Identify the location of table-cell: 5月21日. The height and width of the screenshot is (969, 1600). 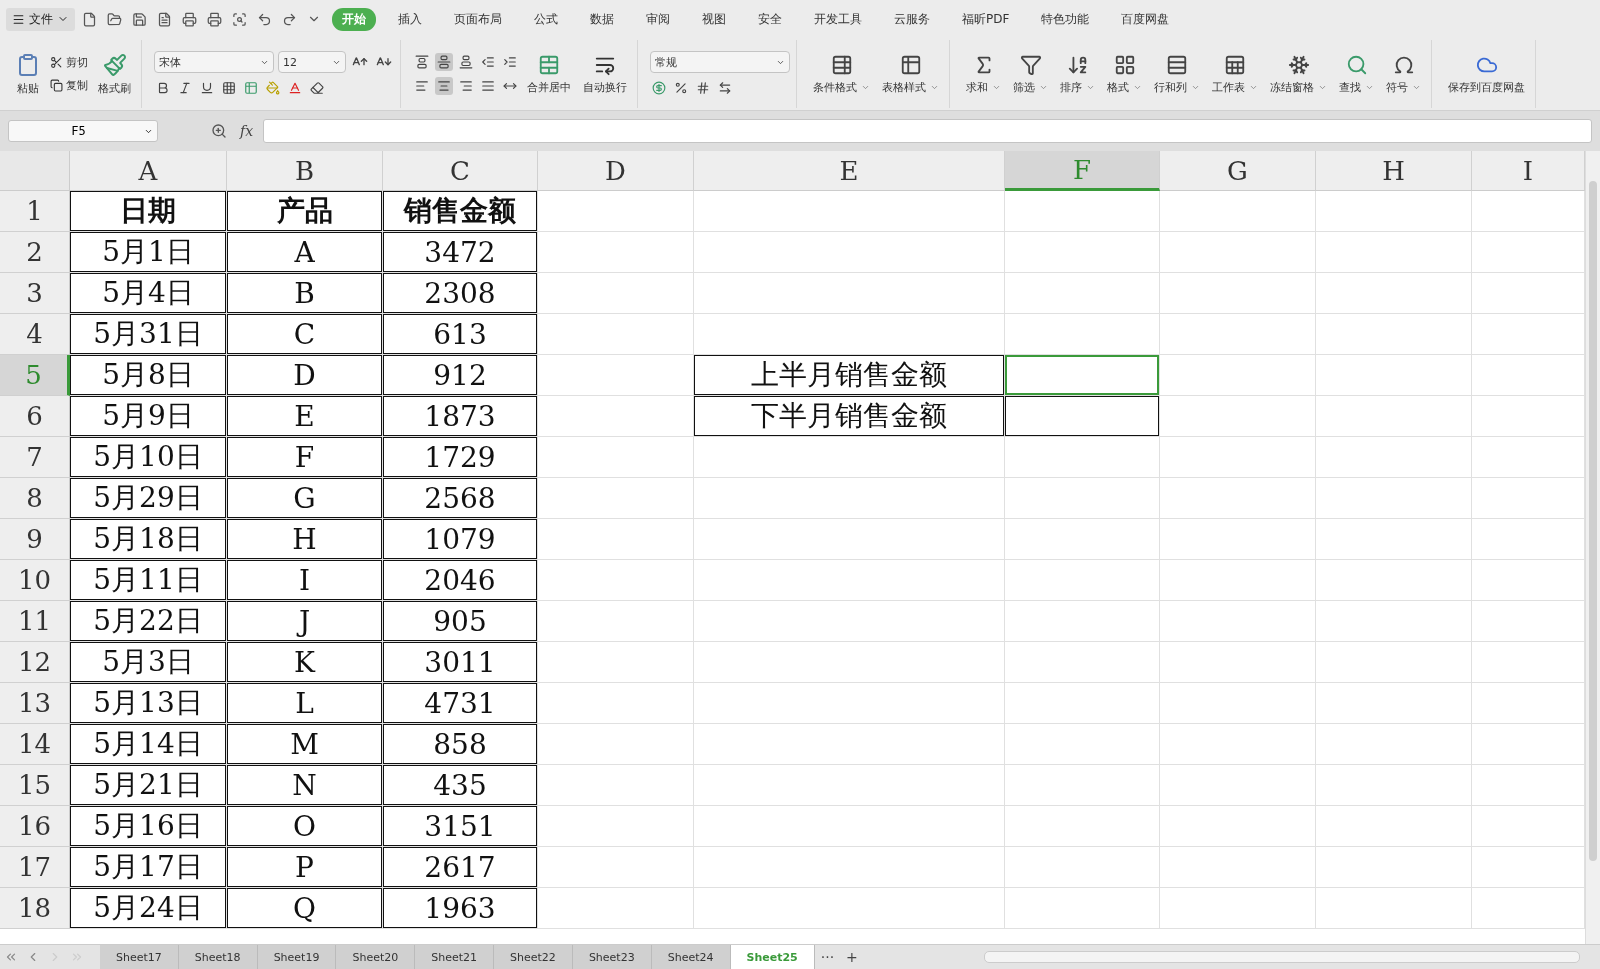
(148, 785).